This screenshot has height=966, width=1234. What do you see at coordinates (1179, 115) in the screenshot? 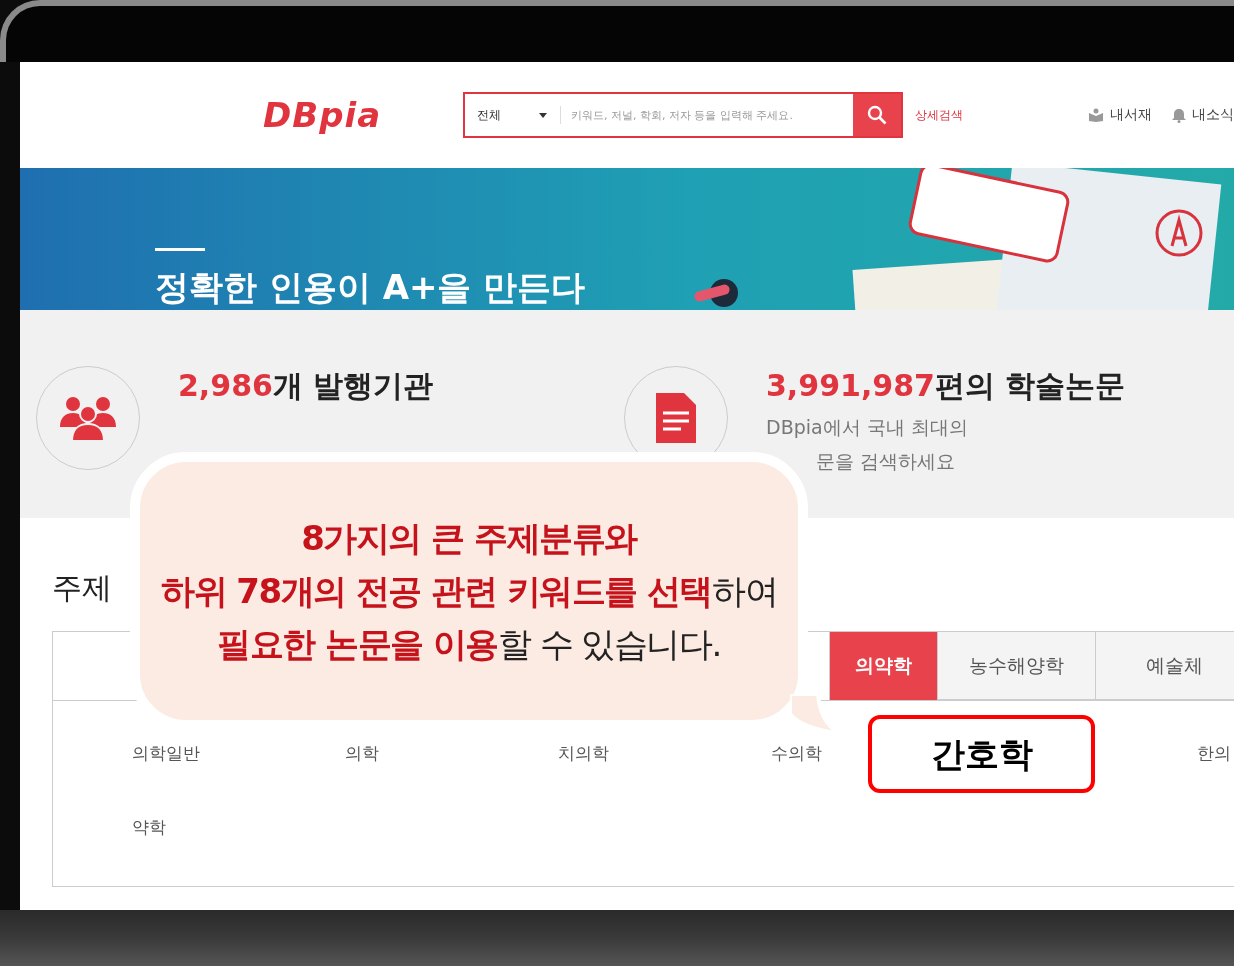
I see `bell-icon` at bounding box center [1179, 115].